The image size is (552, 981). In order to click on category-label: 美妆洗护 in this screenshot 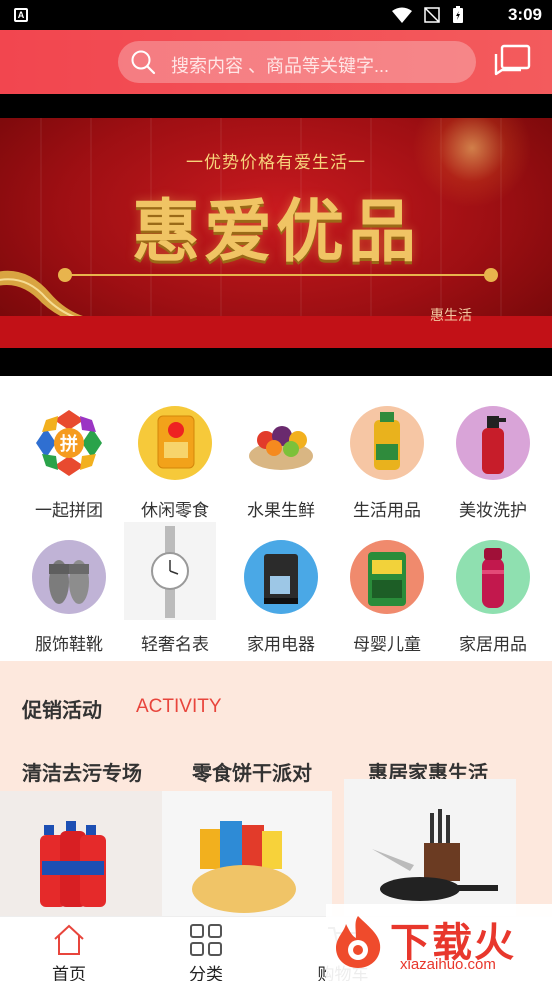, I will do `click(493, 510)`.